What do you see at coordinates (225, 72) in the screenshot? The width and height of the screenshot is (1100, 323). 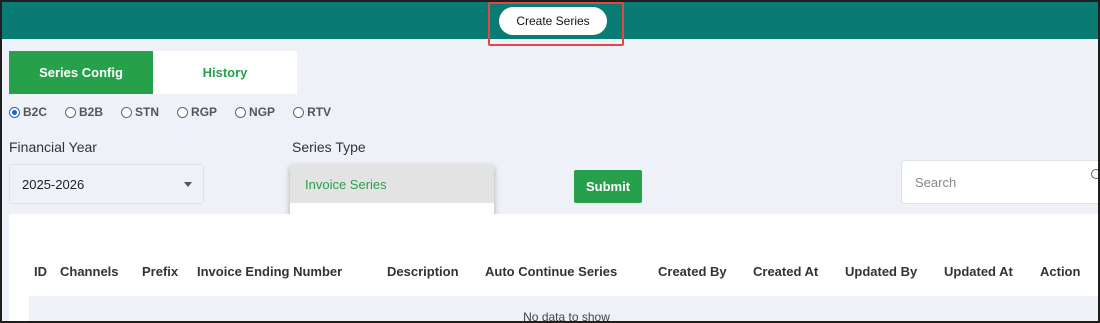 I see `tab-history: History` at bounding box center [225, 72].